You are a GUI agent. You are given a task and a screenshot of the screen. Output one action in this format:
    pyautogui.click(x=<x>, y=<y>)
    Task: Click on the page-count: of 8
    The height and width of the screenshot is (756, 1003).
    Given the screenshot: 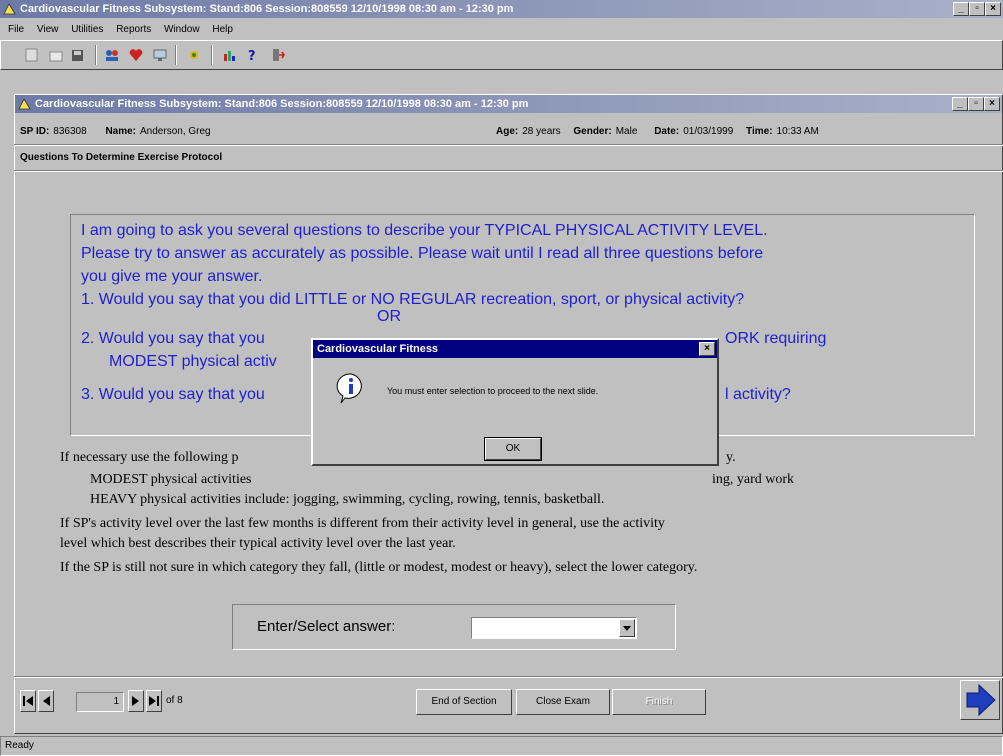 What is the action you would take?
    pyautogui.click(x=174, y=700)
    